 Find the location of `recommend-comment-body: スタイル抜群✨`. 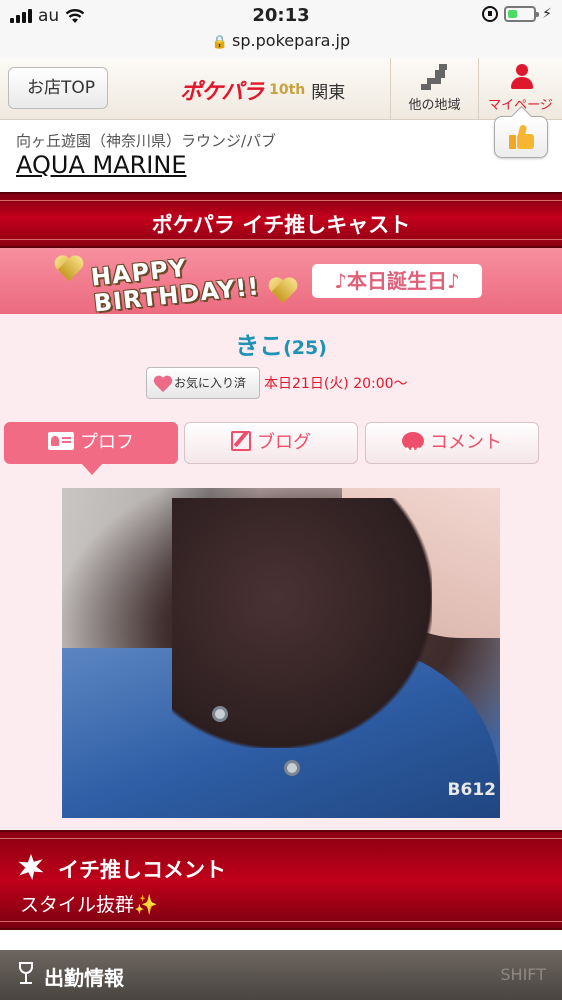

recommend-comment-body: スタイル抜群✨ is located at coordinates (89, 903).